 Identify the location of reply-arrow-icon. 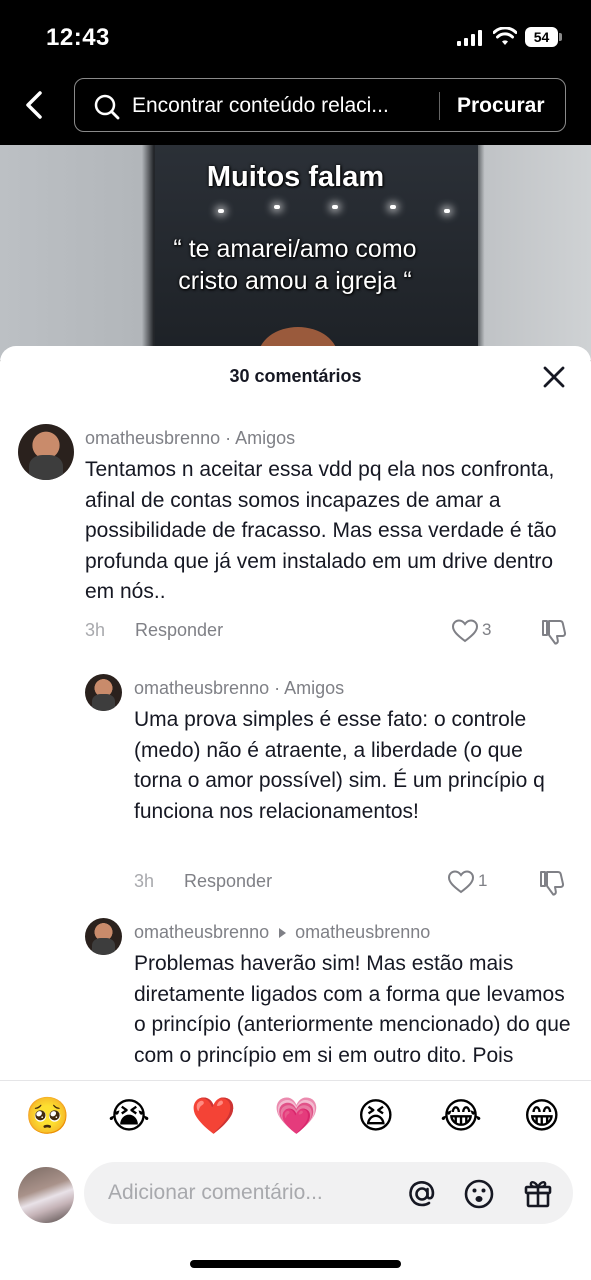
(283, 933).